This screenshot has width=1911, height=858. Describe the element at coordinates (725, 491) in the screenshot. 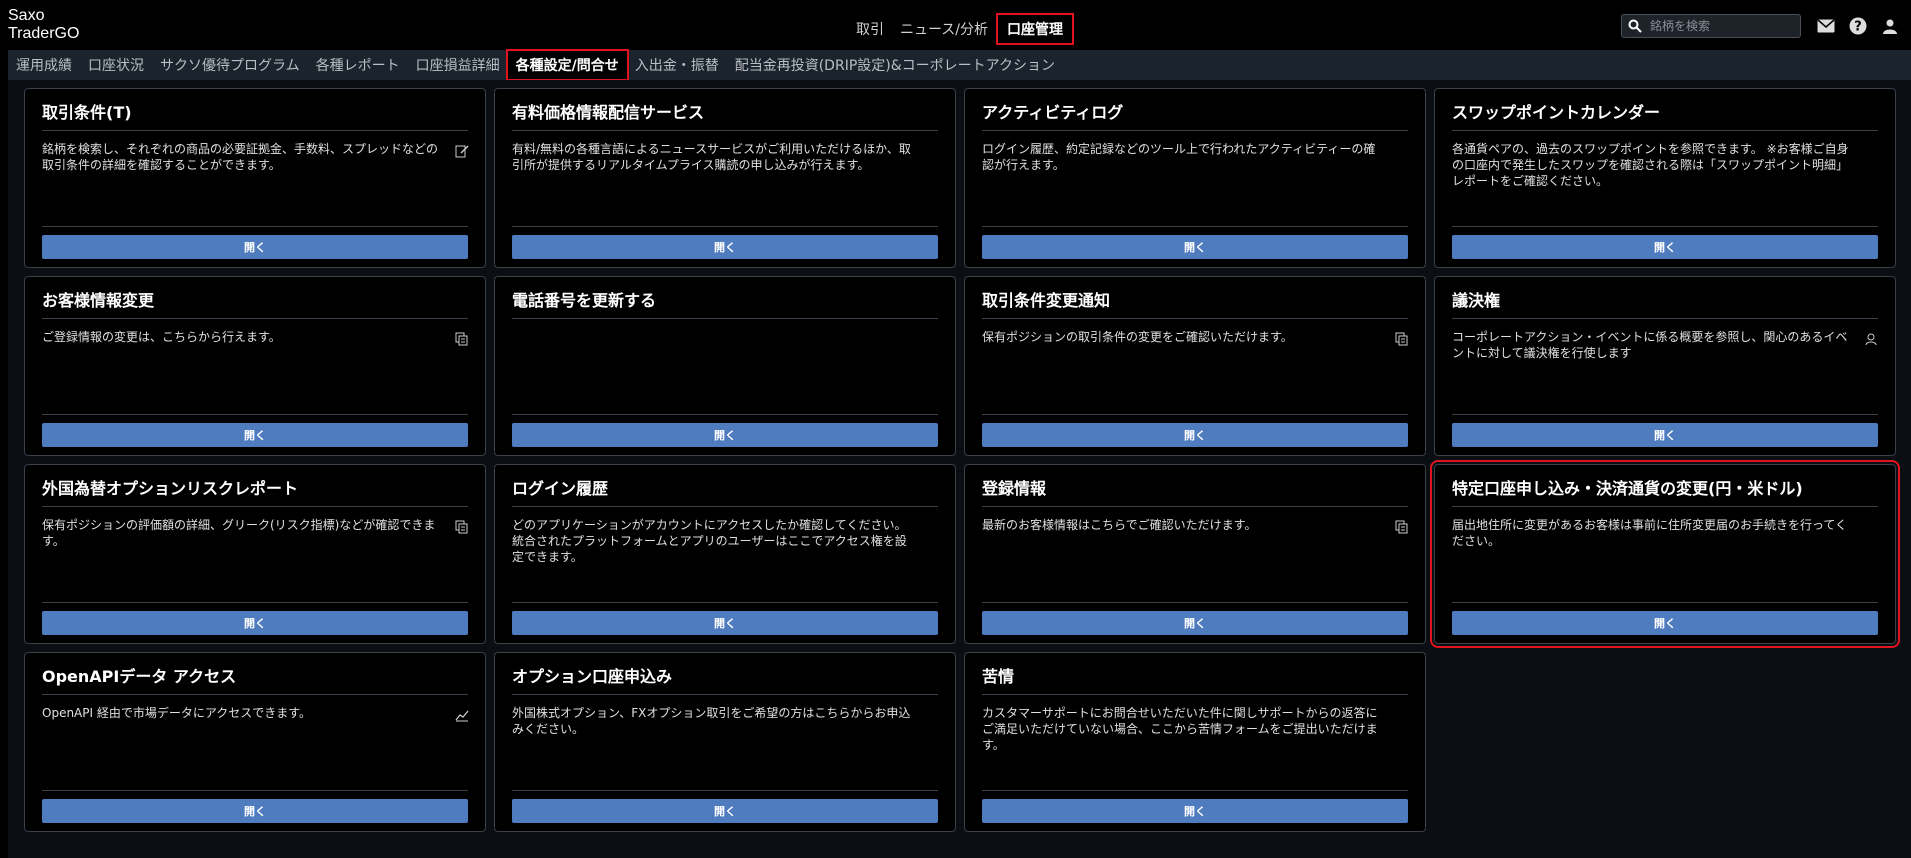

I see `card-title: ログイン履歴` at that location.